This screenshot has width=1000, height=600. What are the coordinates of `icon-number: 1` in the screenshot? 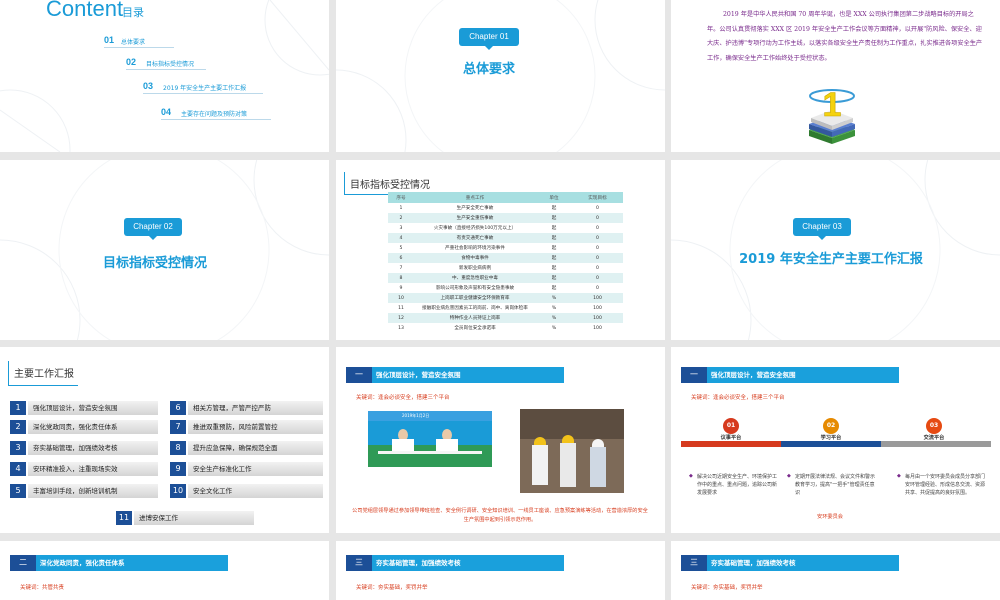 It's located at (832, 105).